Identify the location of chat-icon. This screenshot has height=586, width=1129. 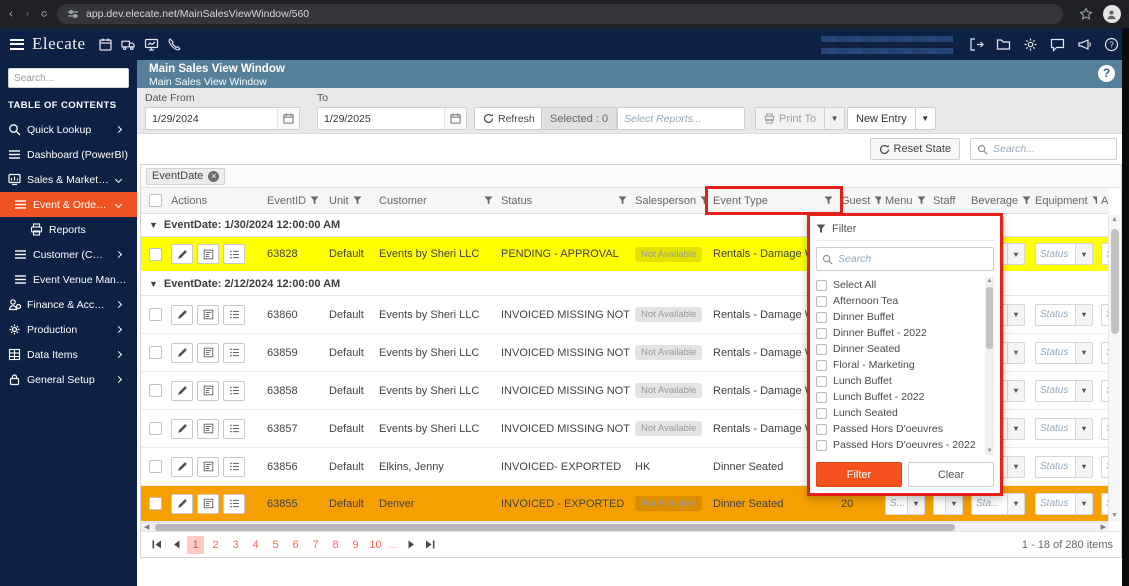
(1057, 44).